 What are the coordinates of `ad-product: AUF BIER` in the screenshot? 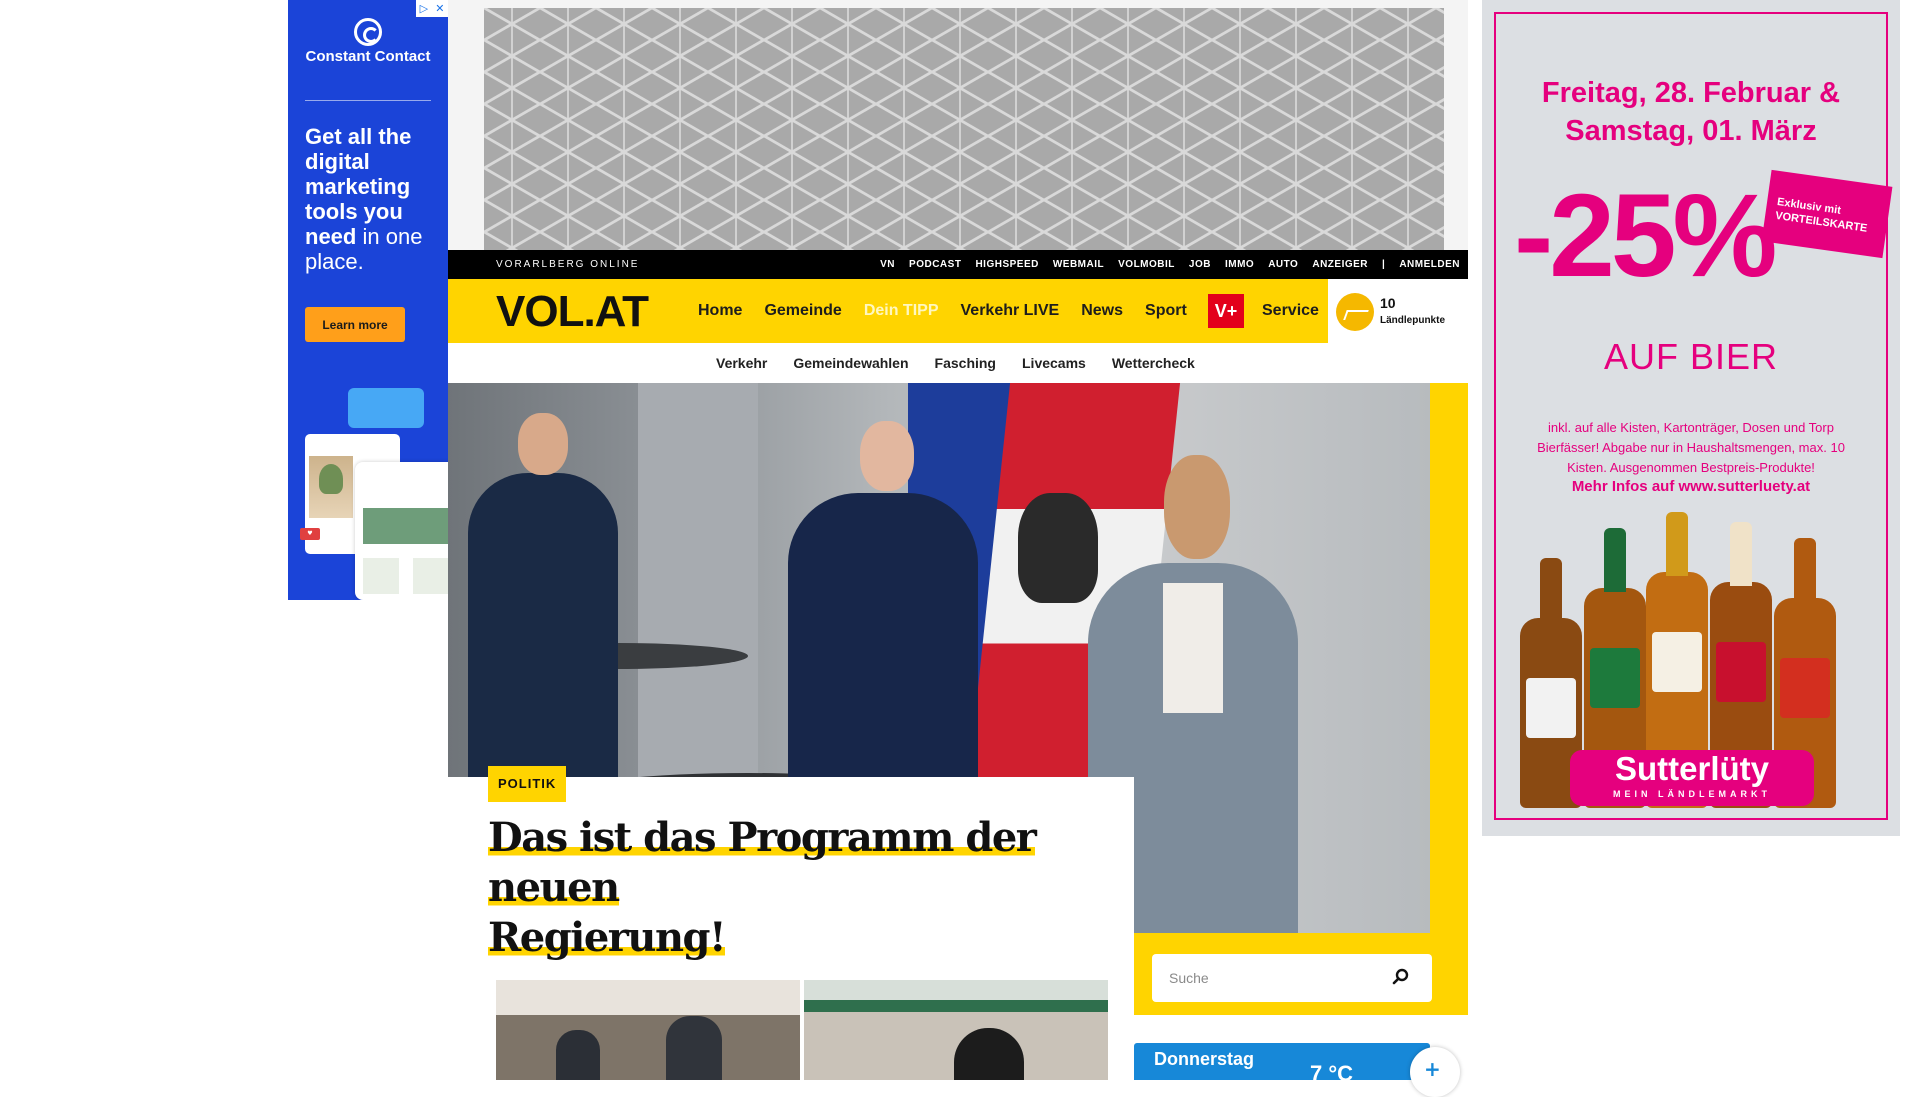 It's located at (1691, 356).